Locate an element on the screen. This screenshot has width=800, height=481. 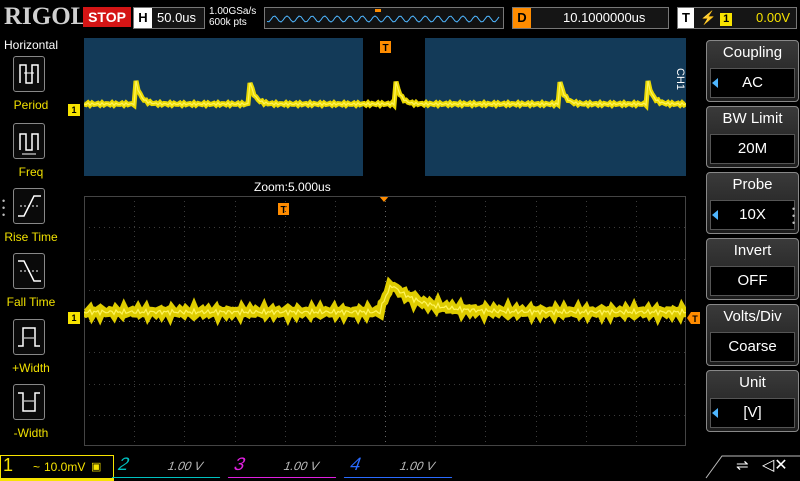
measure-period-label: Period is located at coordinates (31, 105).